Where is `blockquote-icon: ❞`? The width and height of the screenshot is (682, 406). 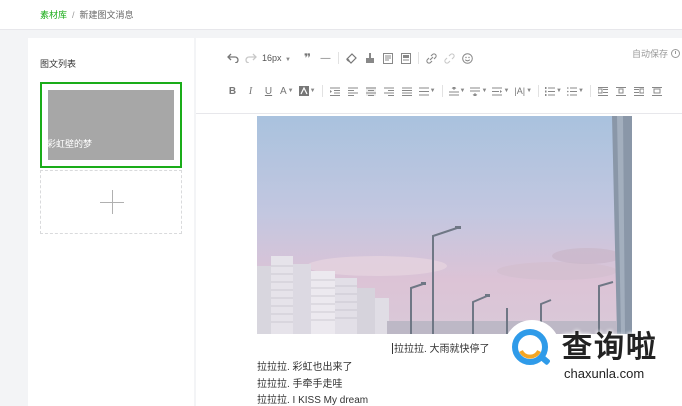 blockquote-icon: ❞ is located at coordinates (307, 58).